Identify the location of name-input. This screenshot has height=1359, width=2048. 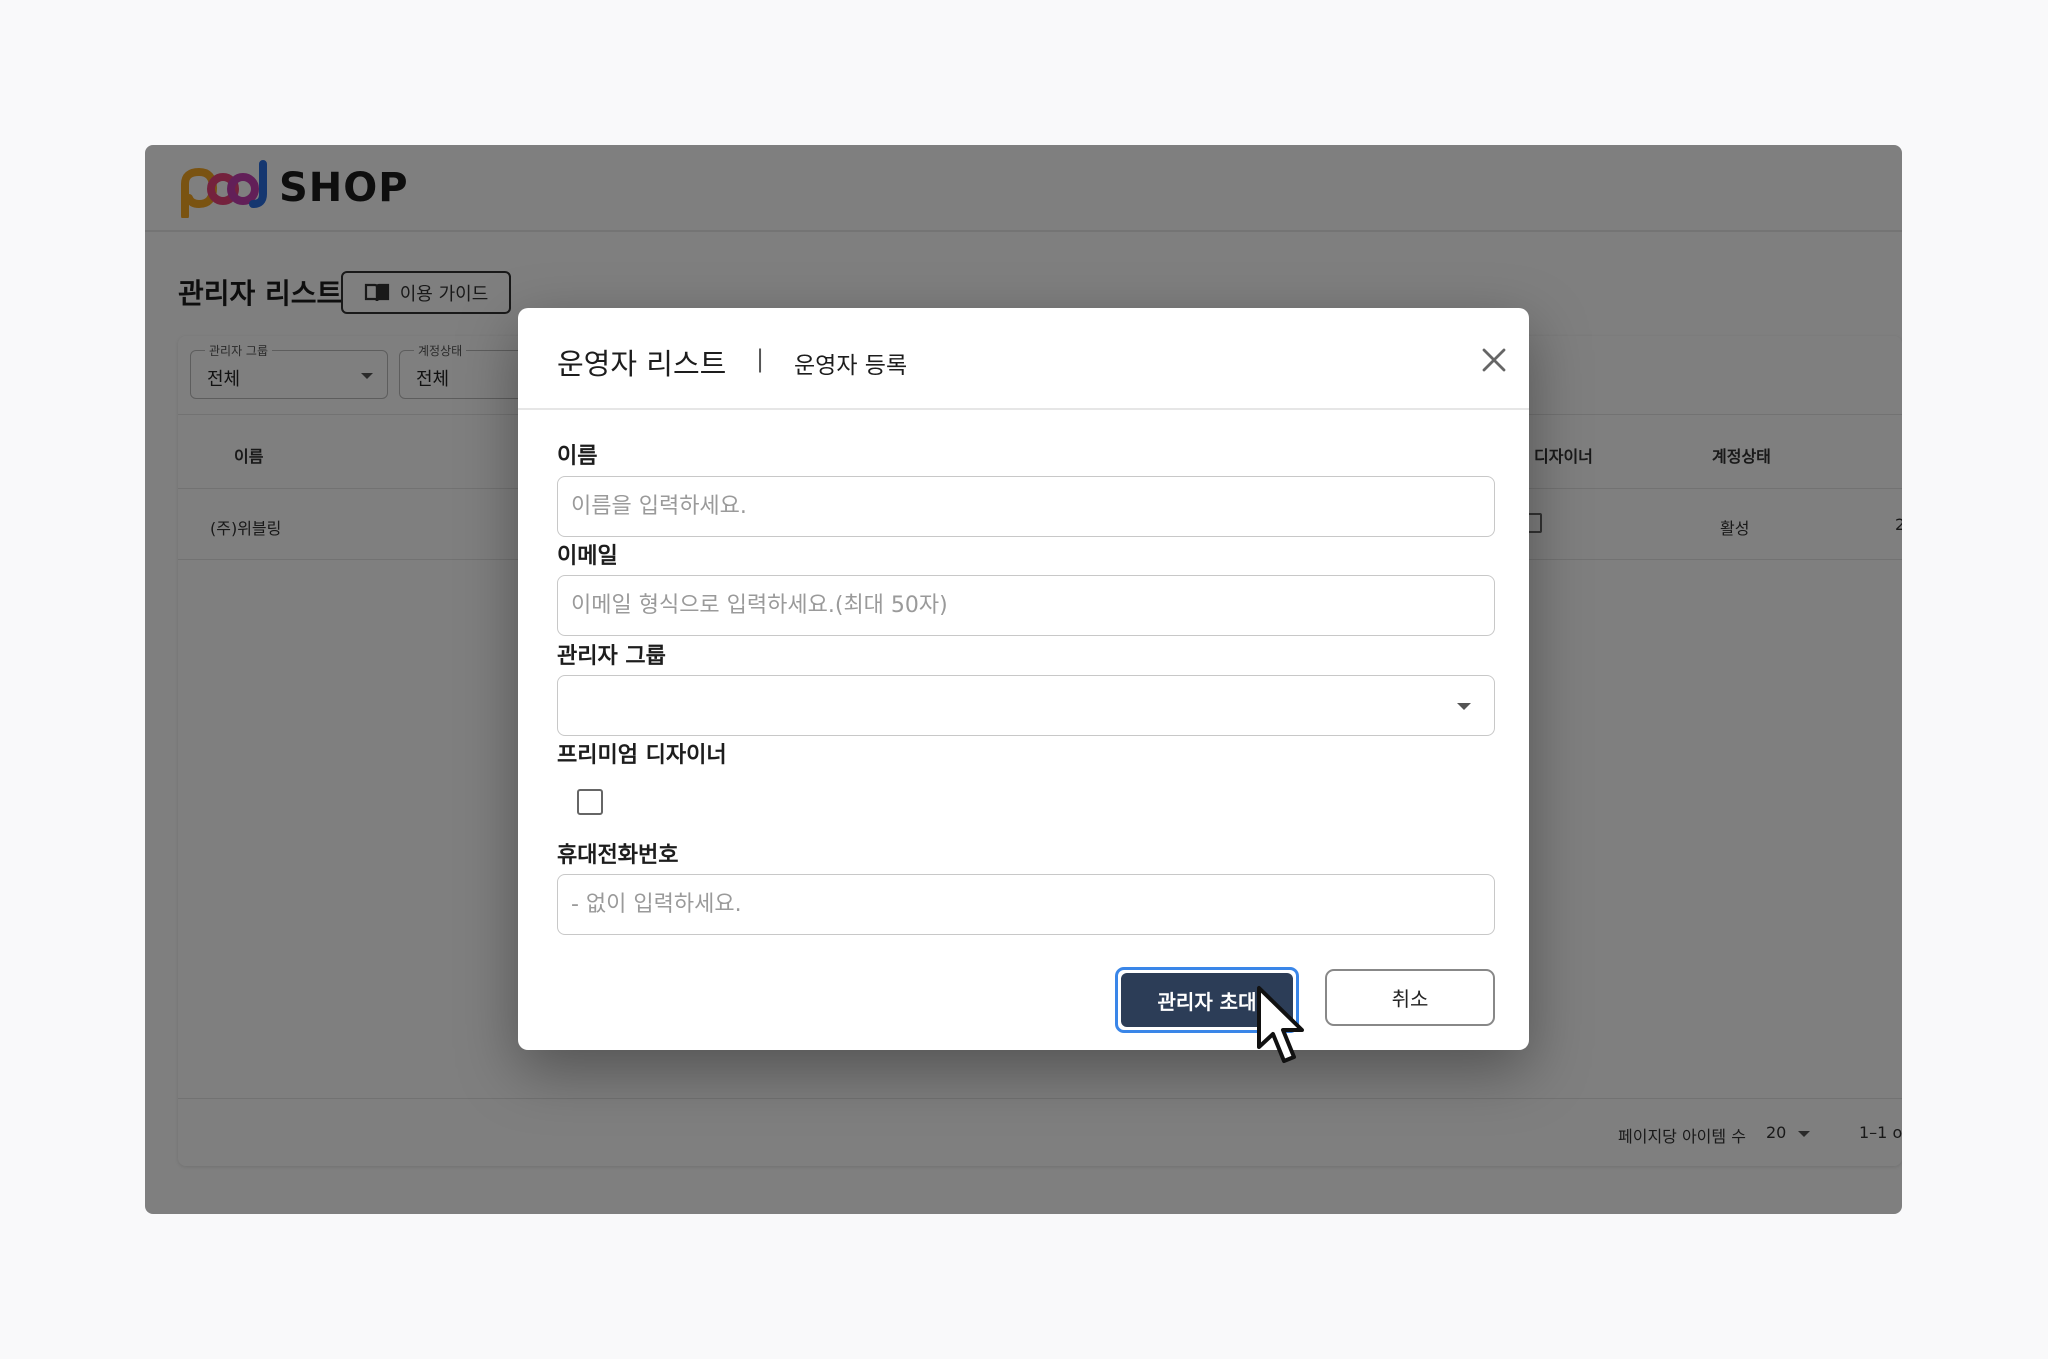
(1026, 506).